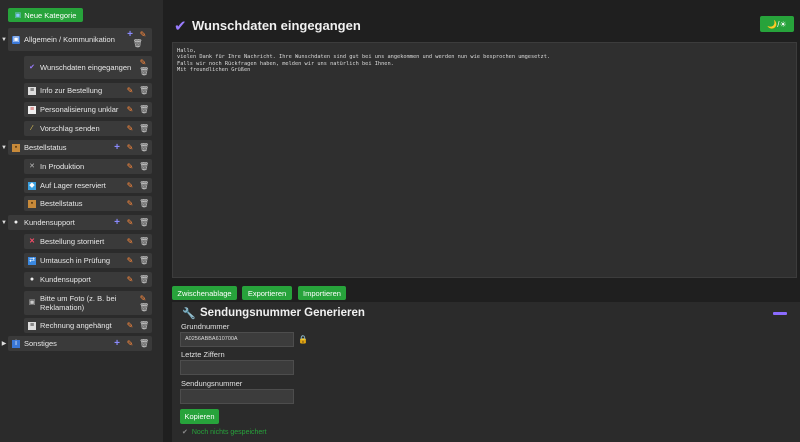 The height and width of the screenshot is (442, 800). I want to click on template-item: ✕ Bestellung storniert ✎ 🗑, so click(88, 241).